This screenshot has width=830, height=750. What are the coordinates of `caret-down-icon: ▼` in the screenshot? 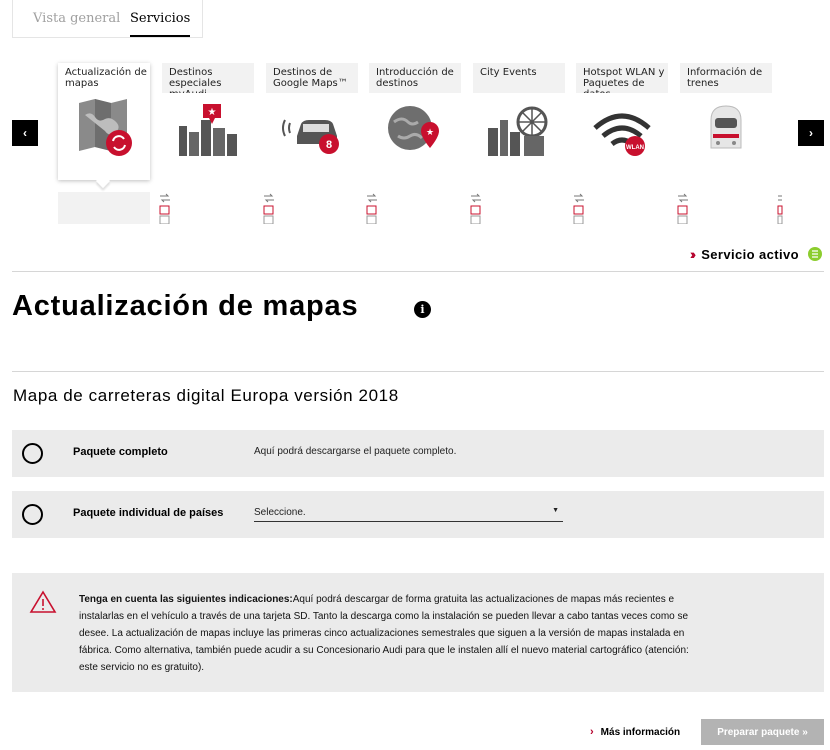 It's located at (555, 510).